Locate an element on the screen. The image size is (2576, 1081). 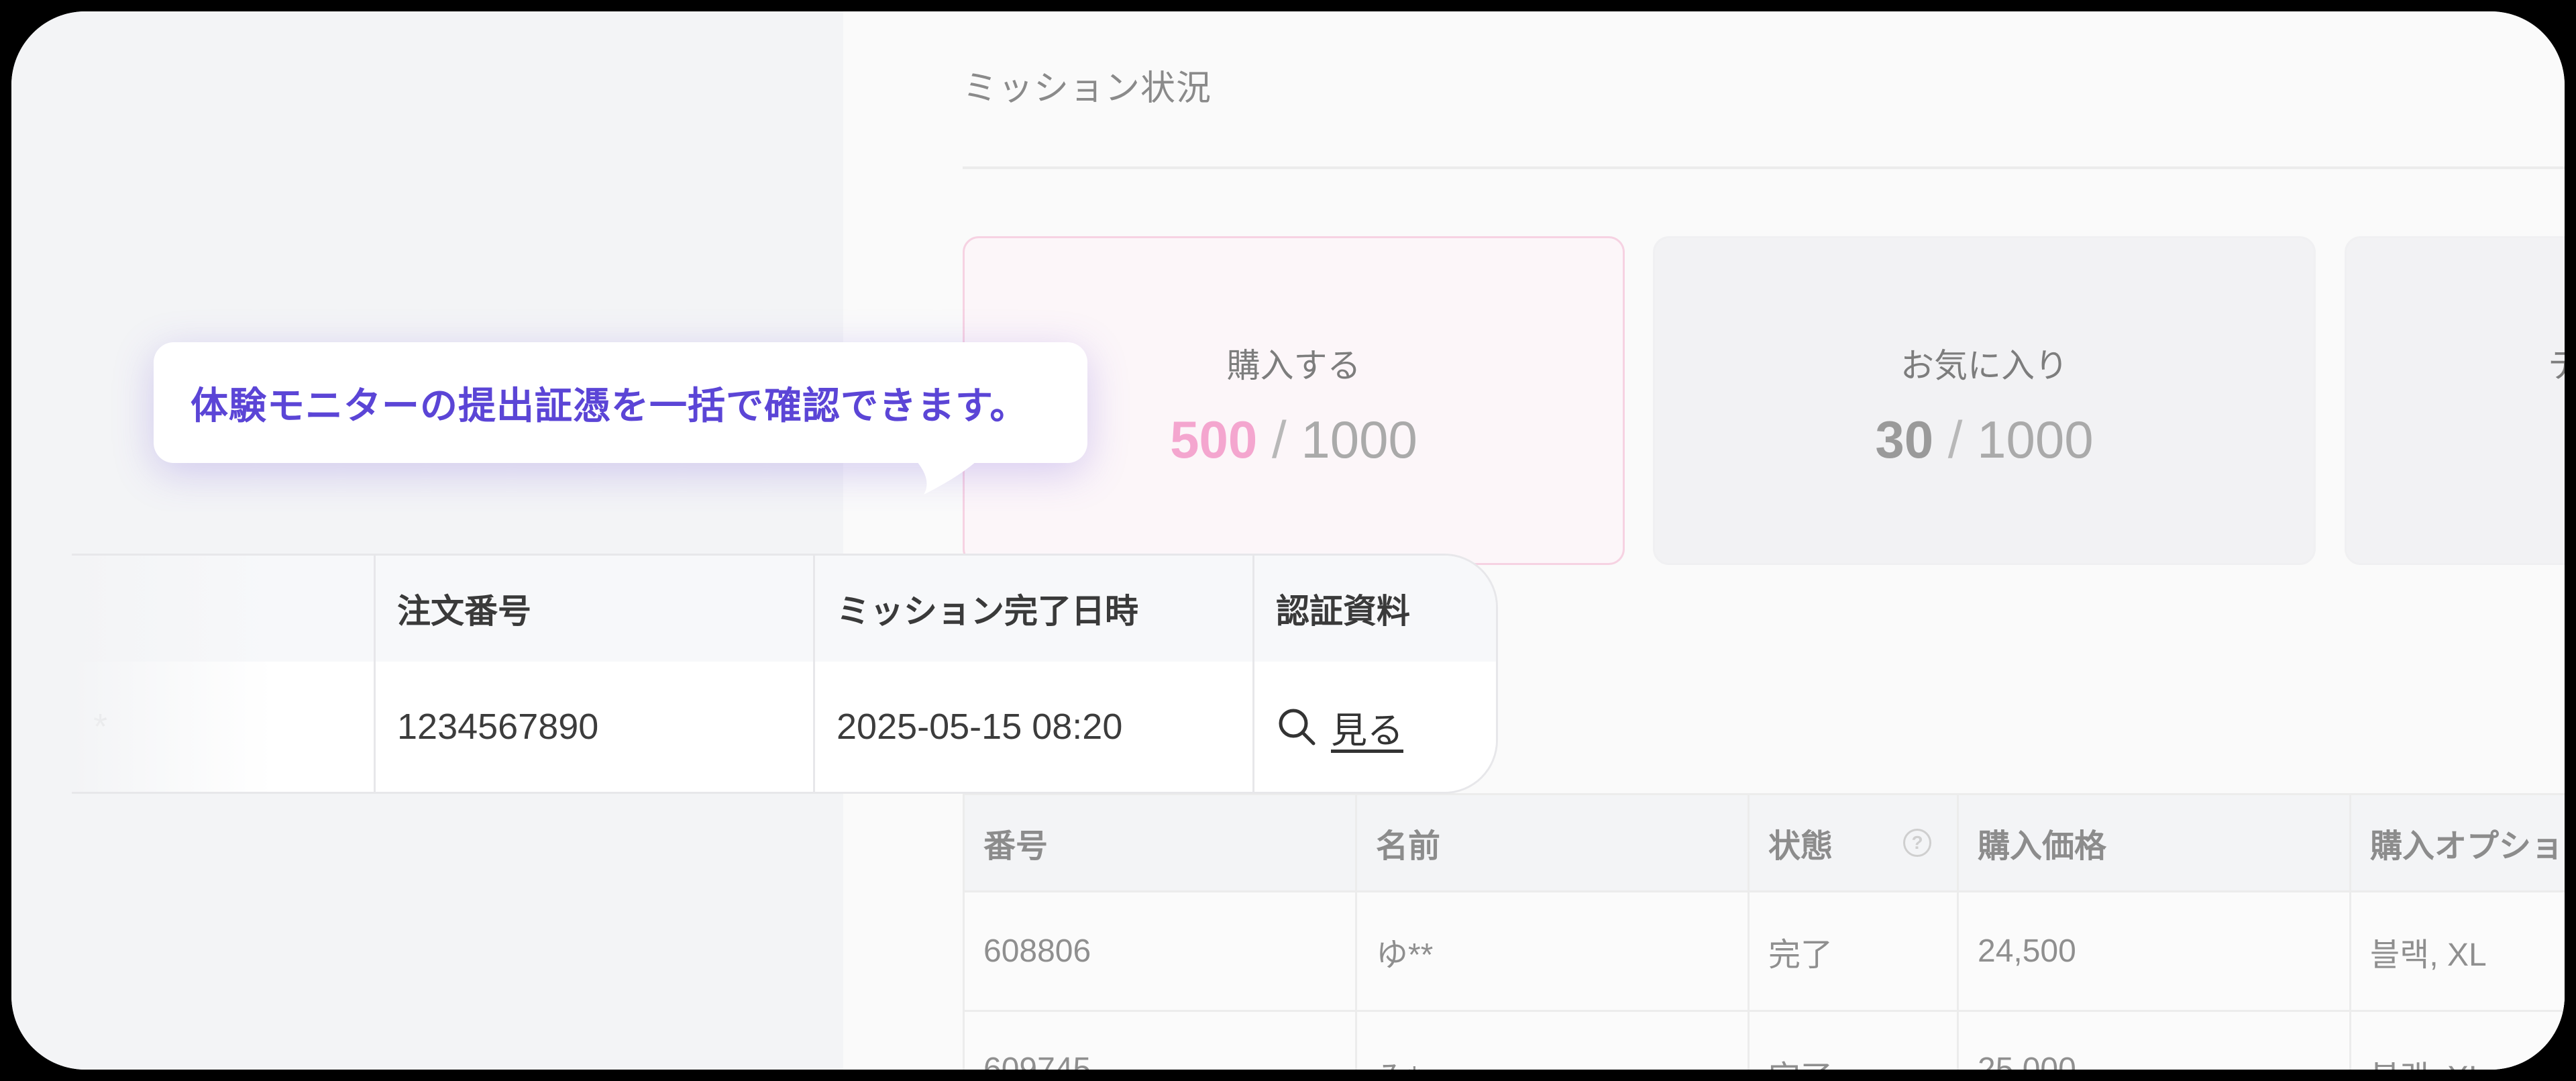
panel-fade is located at coordinates (172, 674).